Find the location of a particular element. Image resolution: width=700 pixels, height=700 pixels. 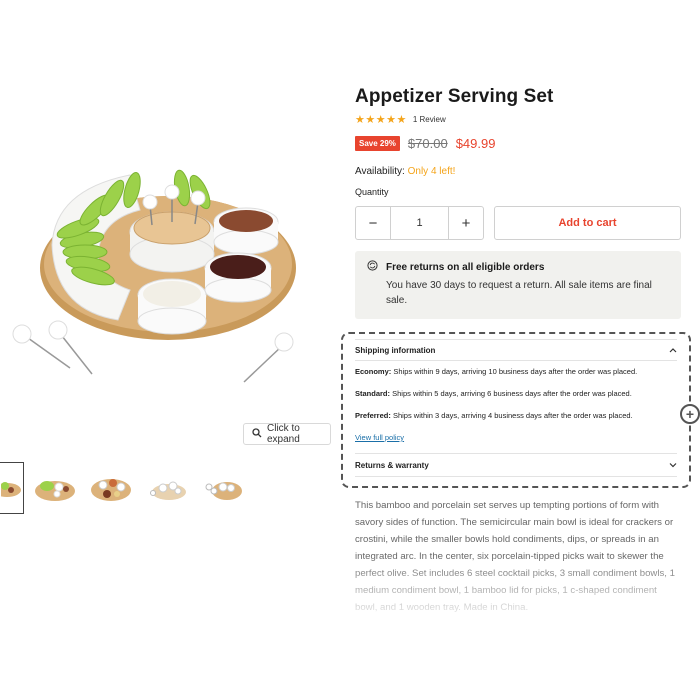

sale-price: $49.99 is located at coordinates (475, 143).